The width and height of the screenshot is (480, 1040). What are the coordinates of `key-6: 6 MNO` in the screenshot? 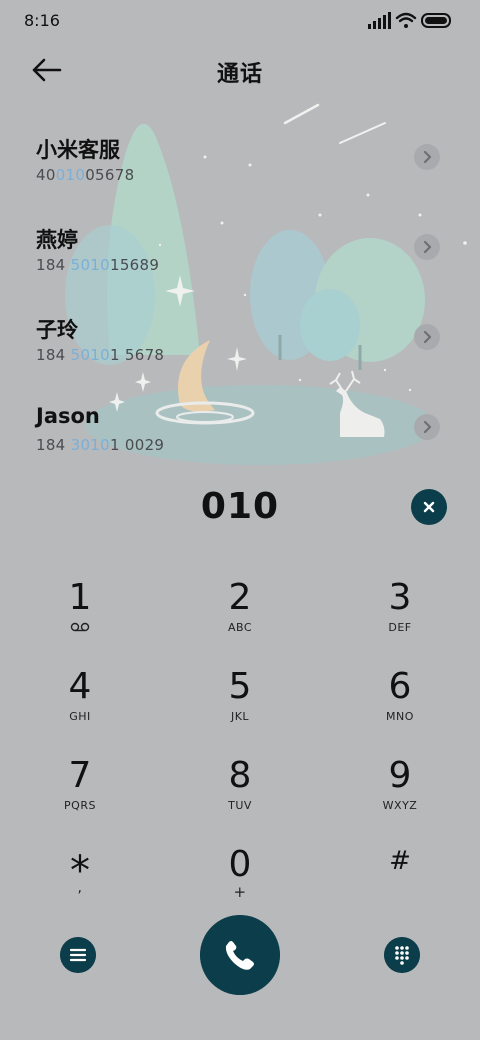 It's located at (400, 699).